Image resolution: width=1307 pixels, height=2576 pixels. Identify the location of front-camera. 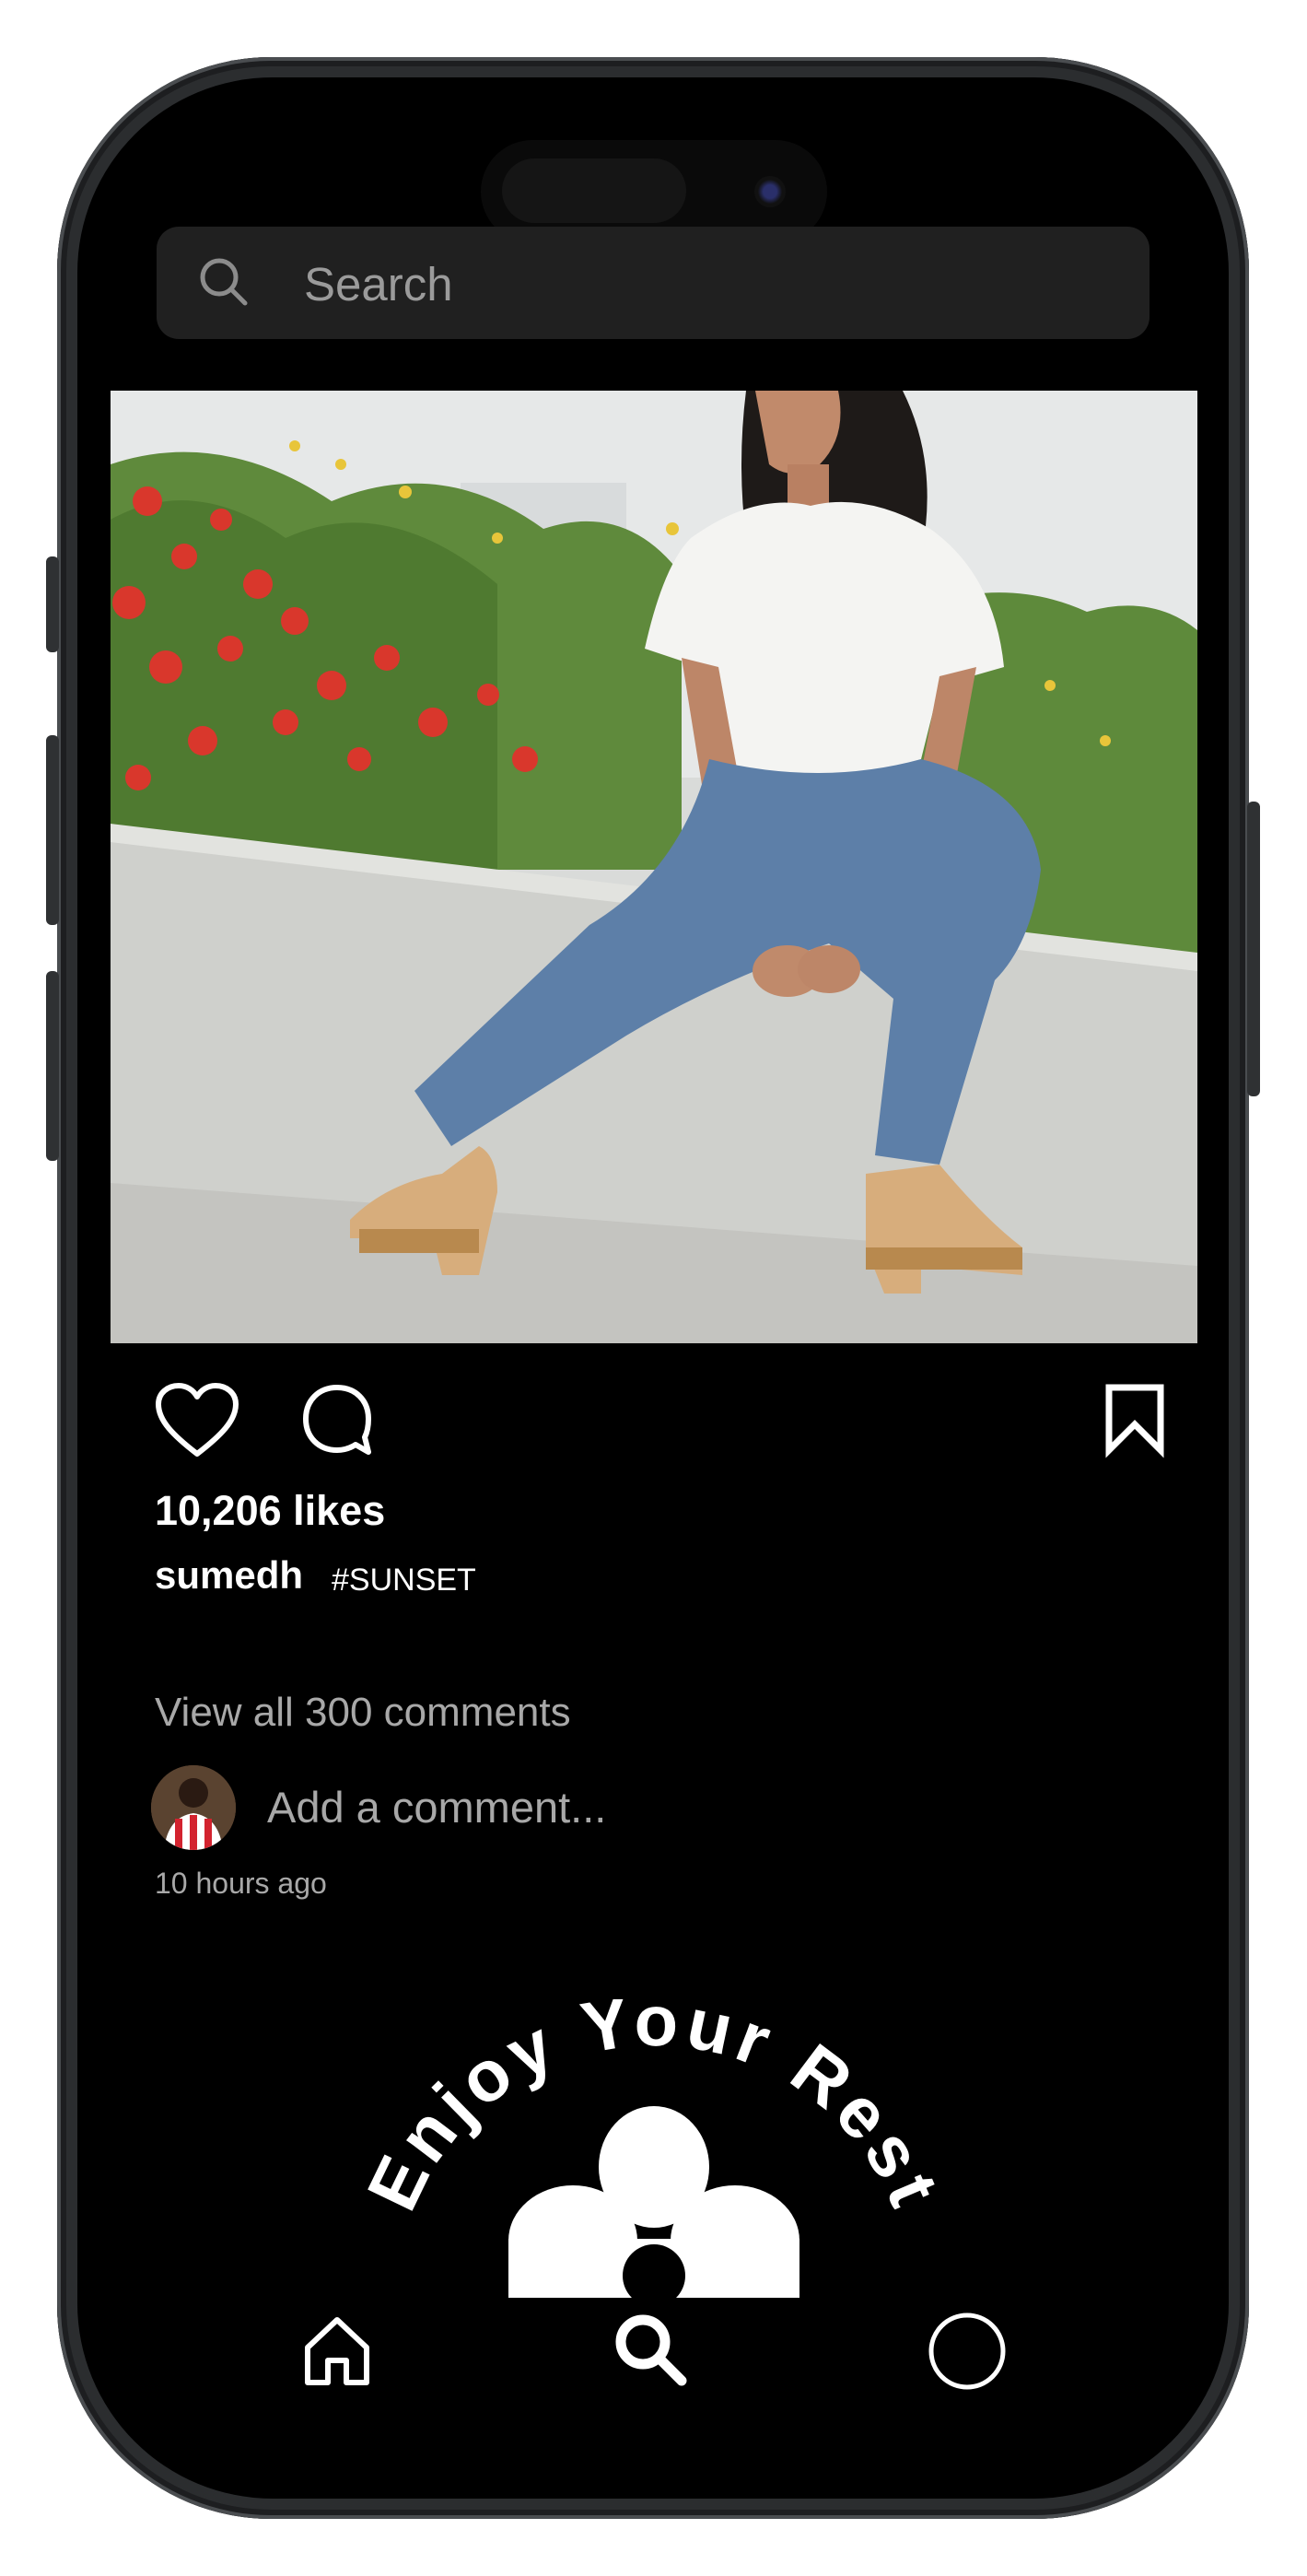
(770, 191).